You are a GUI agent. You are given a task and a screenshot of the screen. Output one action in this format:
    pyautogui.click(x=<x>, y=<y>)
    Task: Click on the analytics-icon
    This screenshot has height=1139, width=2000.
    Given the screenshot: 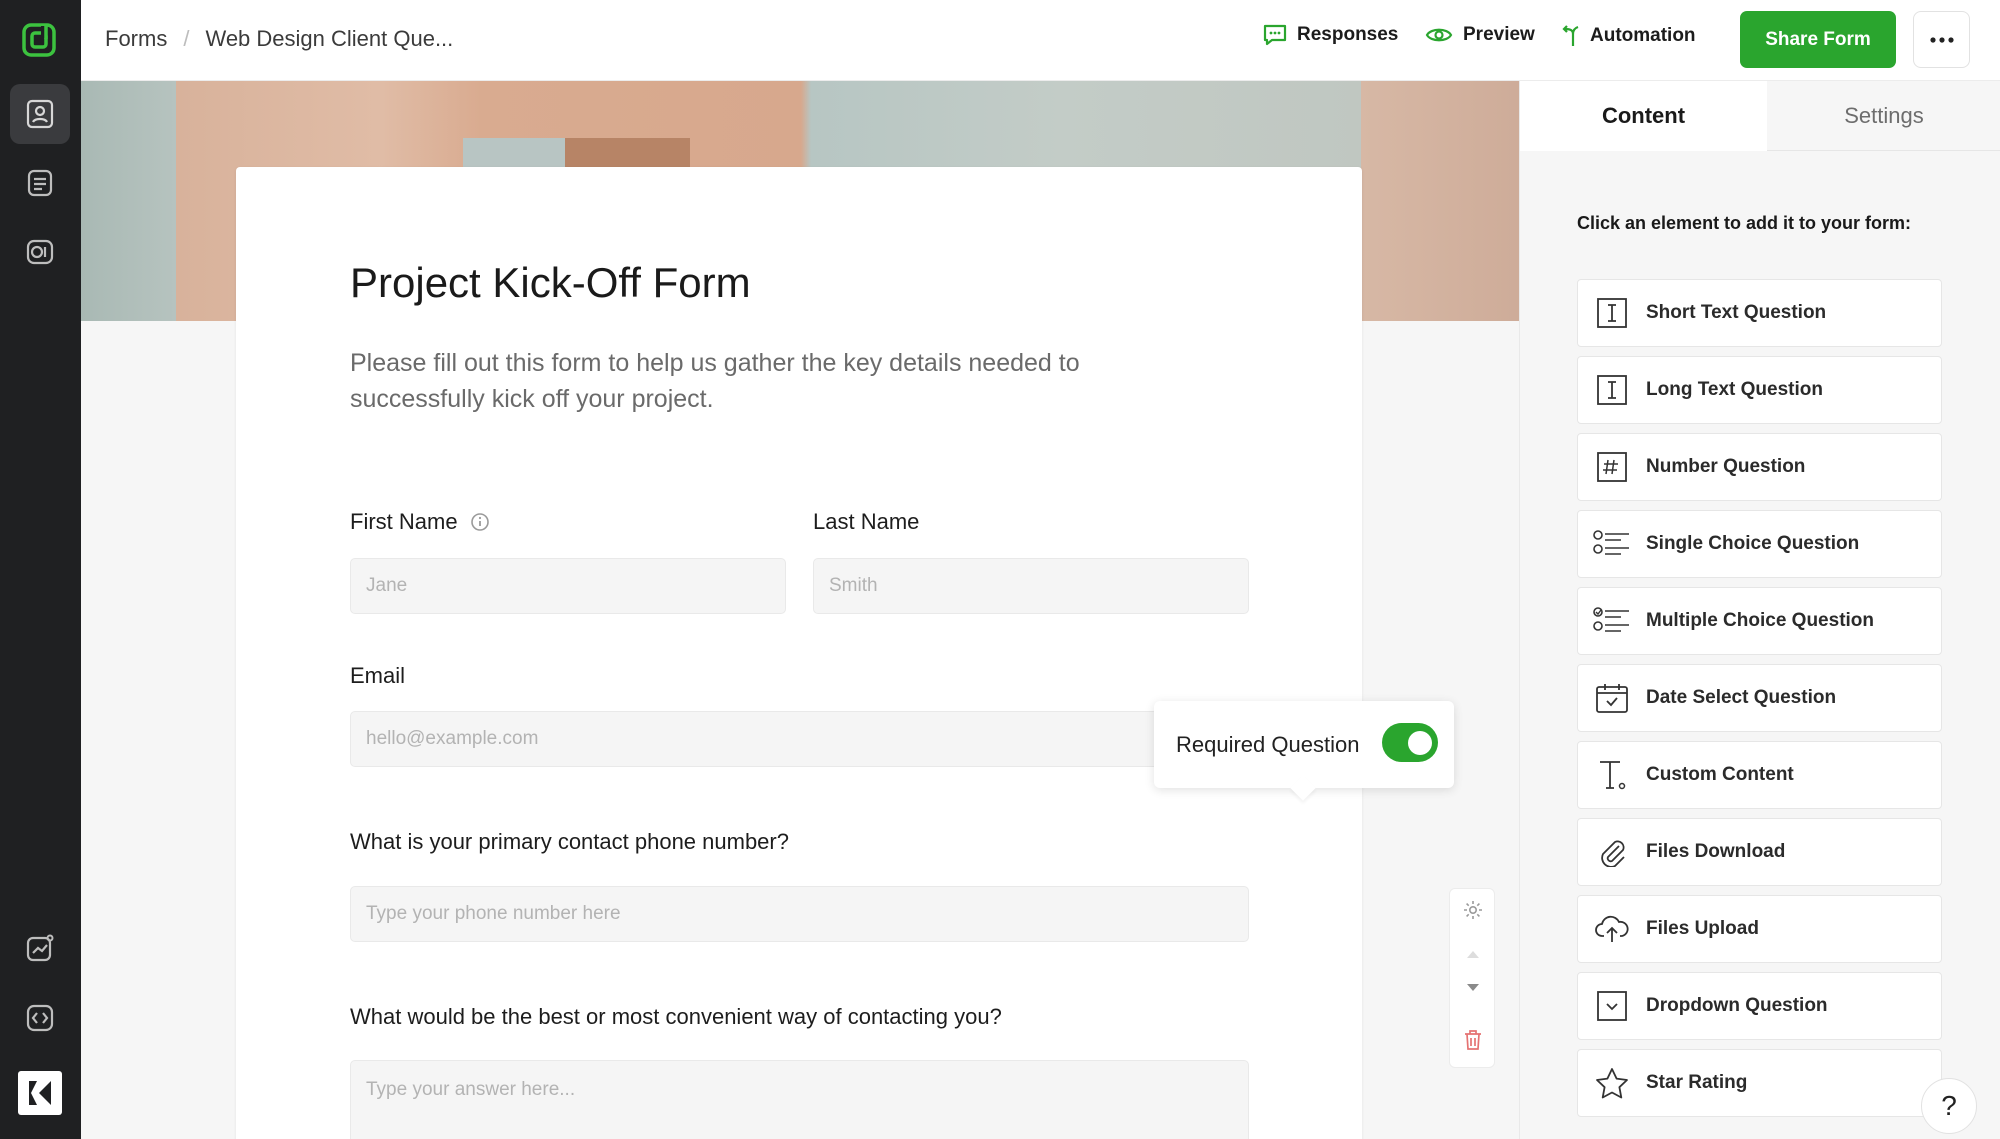 What is the action you would take?
    pyautogui.click(x=40, y=948)
    